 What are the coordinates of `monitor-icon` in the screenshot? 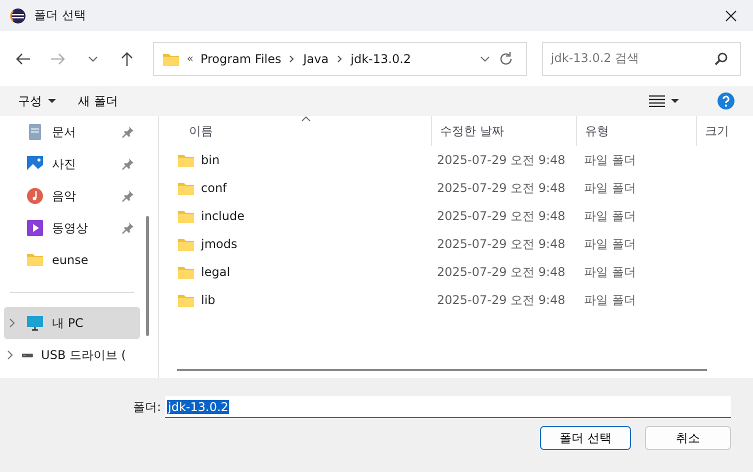 It's located at (35, 323).